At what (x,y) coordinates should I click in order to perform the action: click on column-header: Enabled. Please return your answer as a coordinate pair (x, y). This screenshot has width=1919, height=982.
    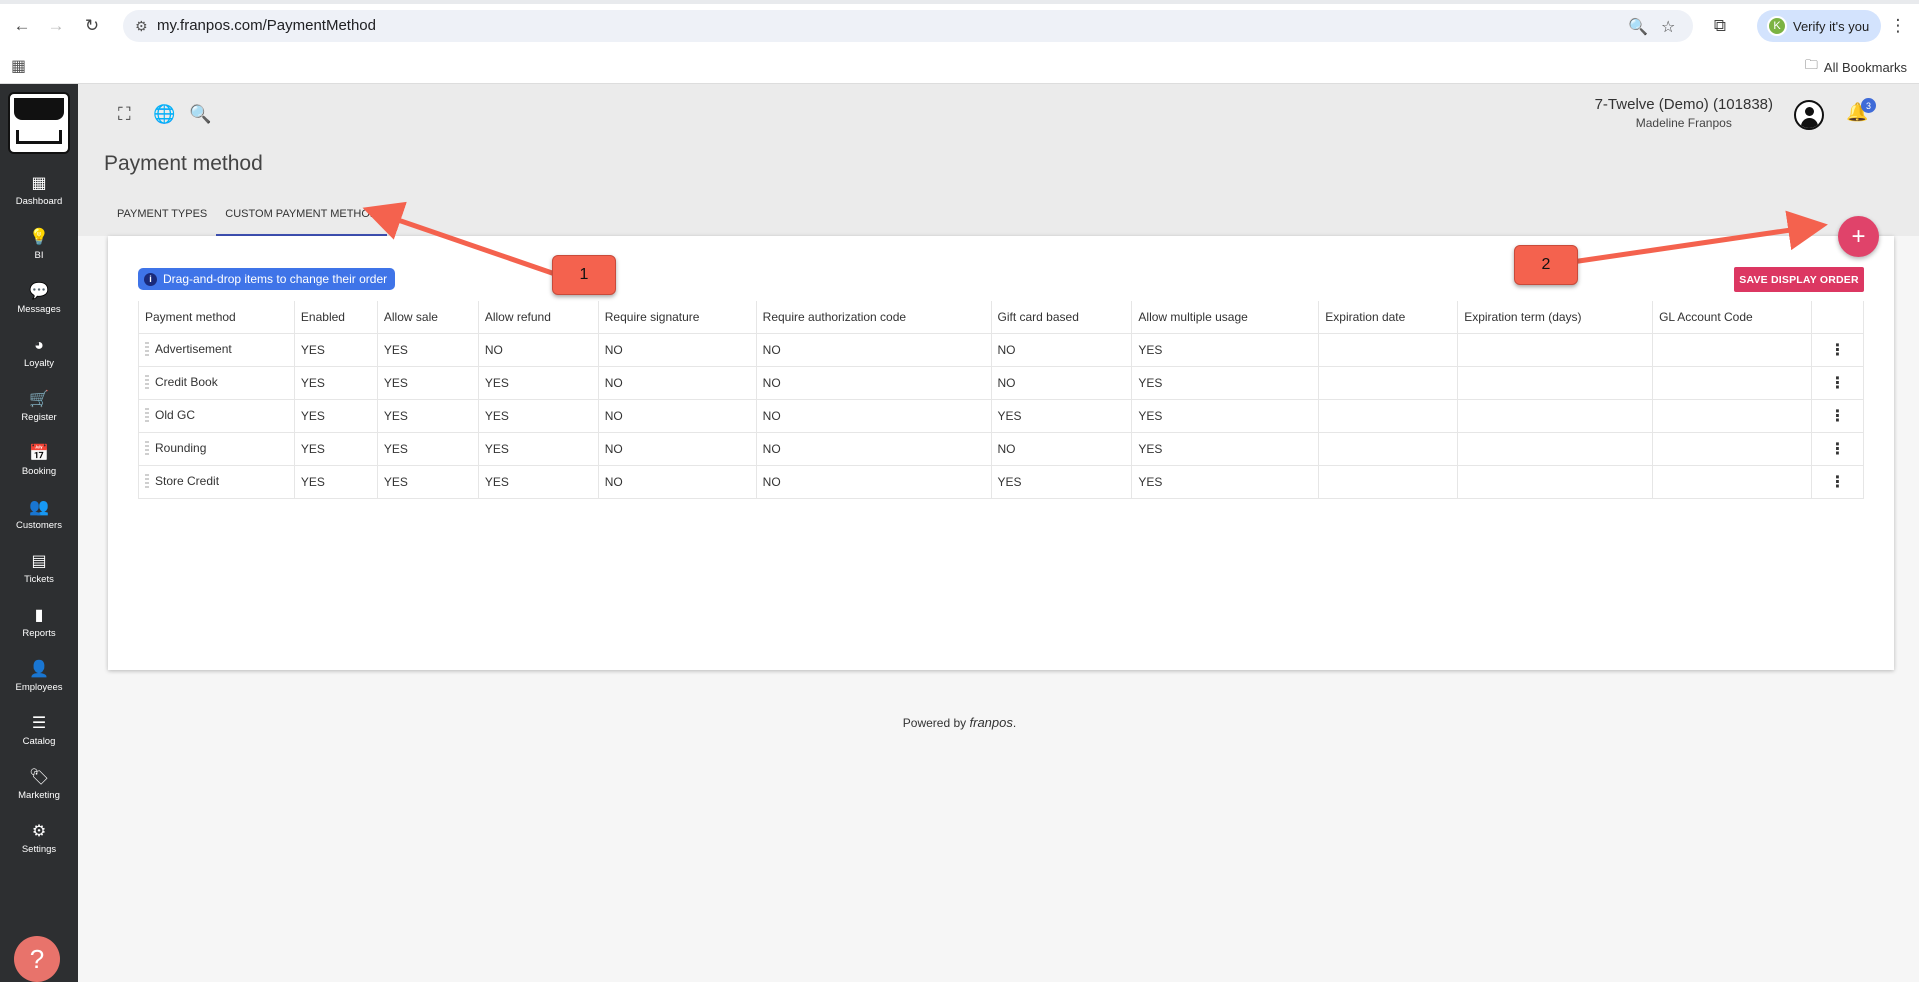
    Looking at the image, I should click on (335, 317).